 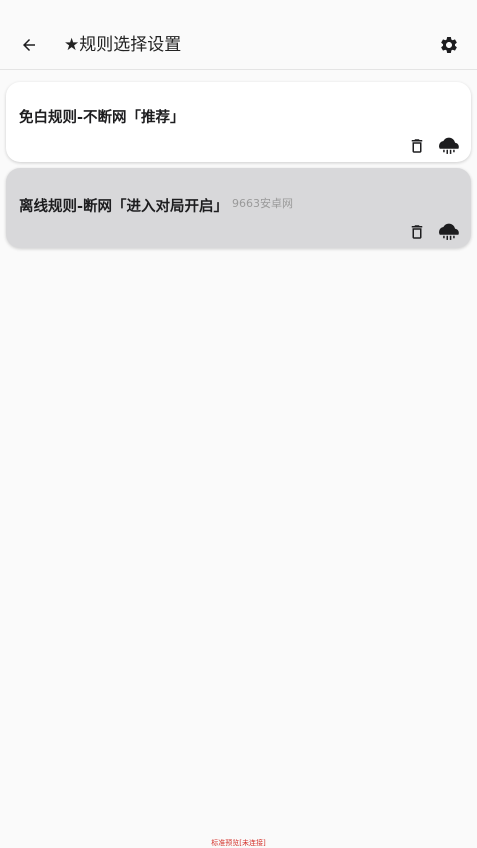 I want to click on gear-icon, so click(x=449, y=44).